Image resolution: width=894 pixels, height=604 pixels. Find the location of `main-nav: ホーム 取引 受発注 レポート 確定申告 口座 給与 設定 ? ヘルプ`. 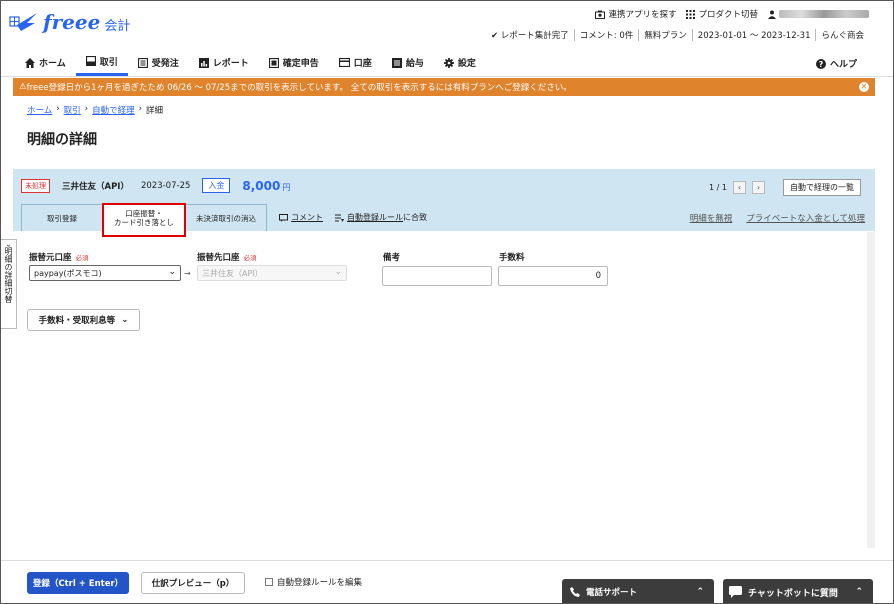

main-nav: ホーム 取引 受発注 レポート 確定申告 口座 給与 設定 ? ヘルプ is located at coordinates (447, 63).